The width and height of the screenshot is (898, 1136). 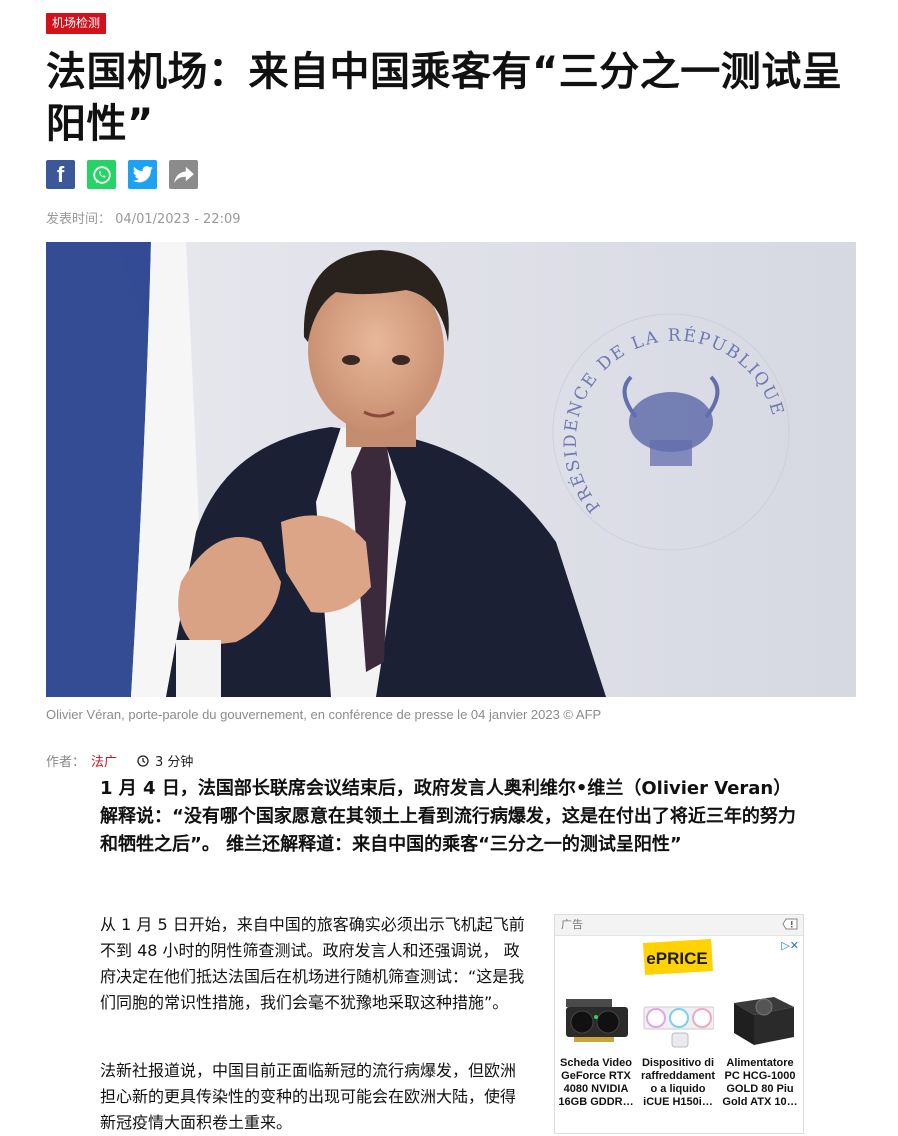 I want to click on date-label: 发表时间：, so click(x=79, y=219).